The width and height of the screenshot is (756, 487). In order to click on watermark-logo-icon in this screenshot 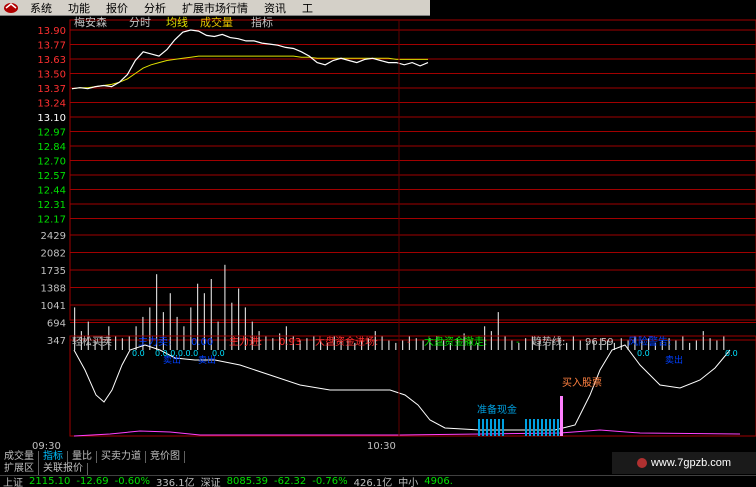, I will do `click(641, 463)`.